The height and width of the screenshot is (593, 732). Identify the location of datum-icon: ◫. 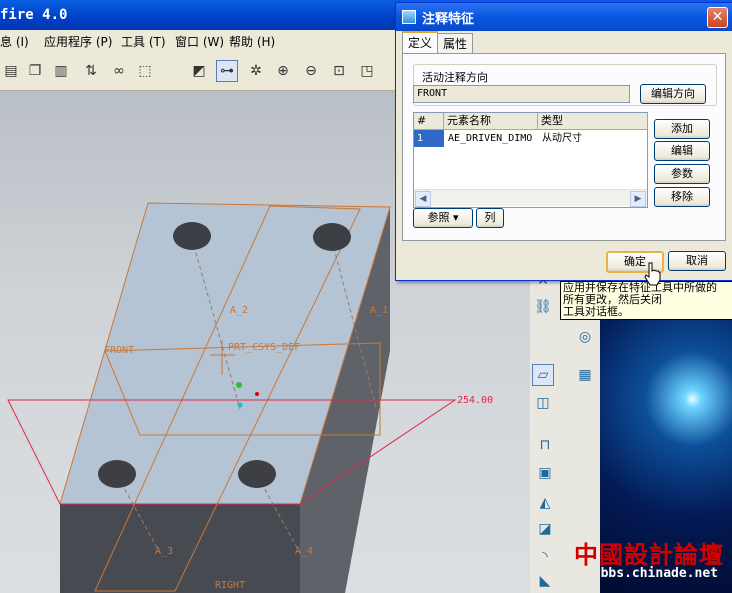
(543, 403).